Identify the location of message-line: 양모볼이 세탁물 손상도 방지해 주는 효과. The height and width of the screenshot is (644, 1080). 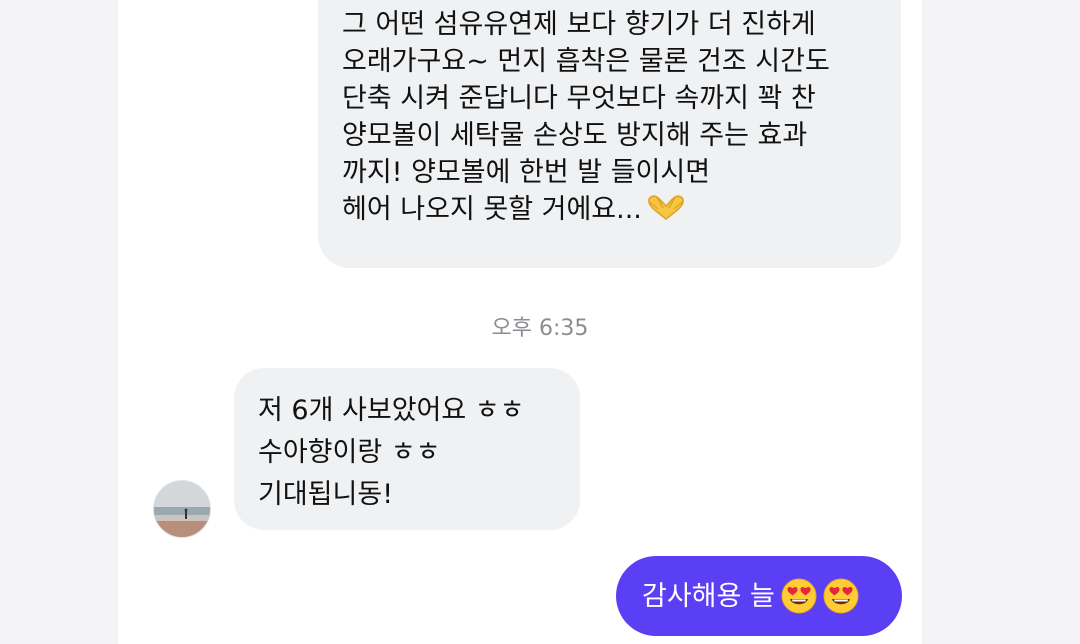
(575, 135).